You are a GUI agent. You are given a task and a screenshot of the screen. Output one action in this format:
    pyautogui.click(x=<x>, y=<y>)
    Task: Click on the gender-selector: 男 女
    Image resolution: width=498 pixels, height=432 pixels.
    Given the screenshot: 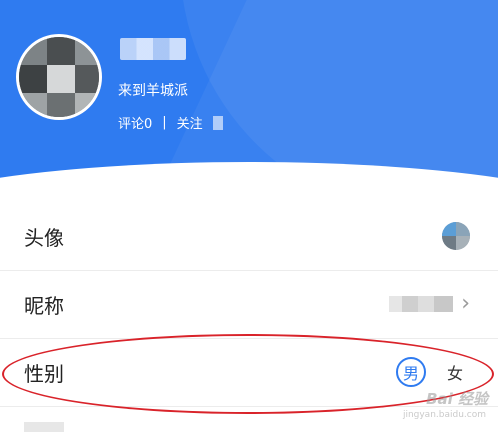 What is the action you would take?
    pyautogui.click(x=433, y=372)
    